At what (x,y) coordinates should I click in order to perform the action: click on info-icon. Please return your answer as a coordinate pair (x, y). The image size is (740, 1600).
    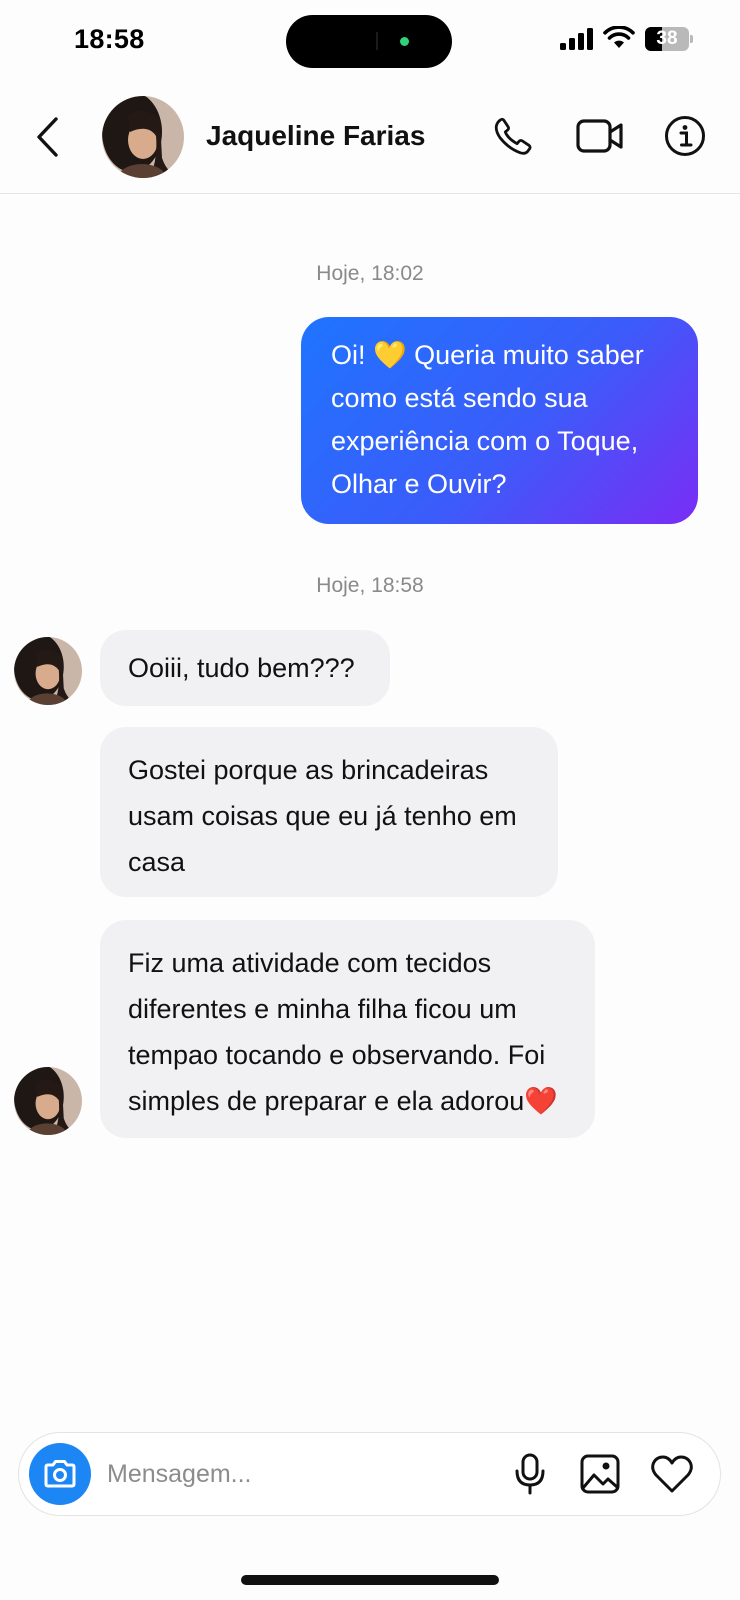
    Looking at the image, I should click on (685, 136).